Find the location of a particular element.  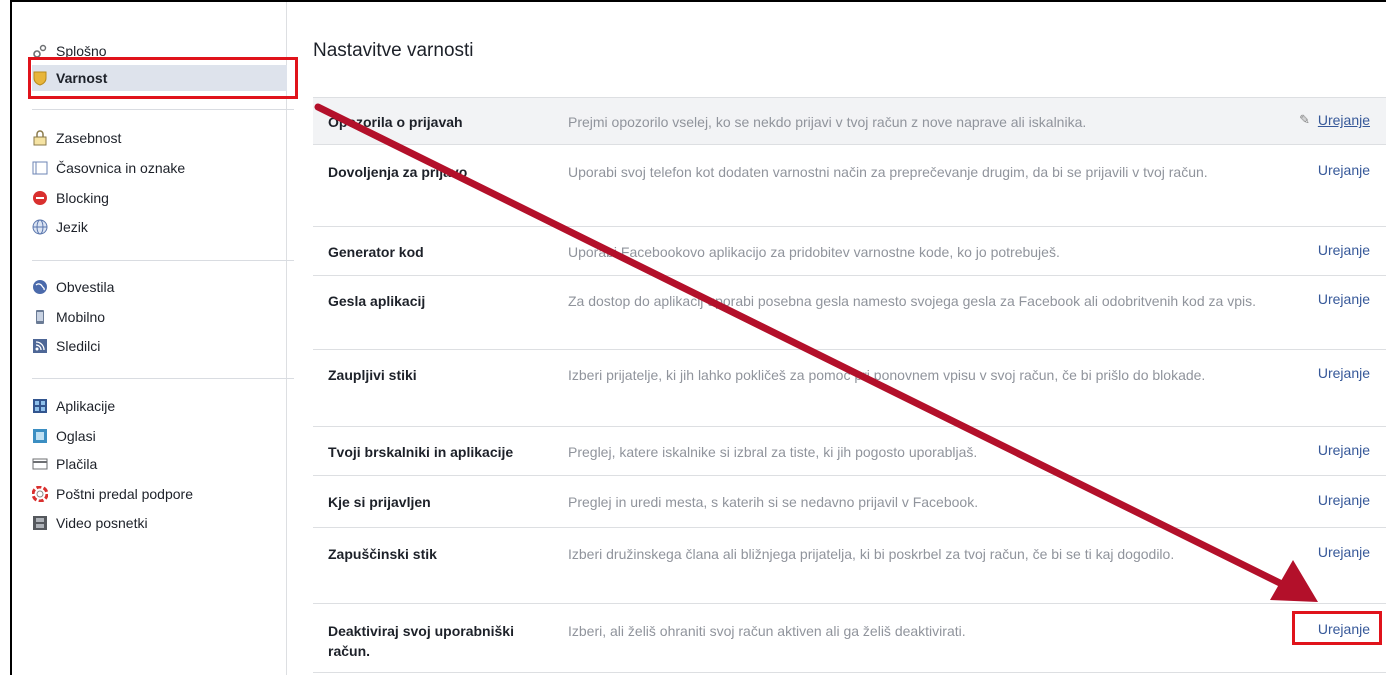

pencil-icon: ✎ is located at coordinates (1304, 119).